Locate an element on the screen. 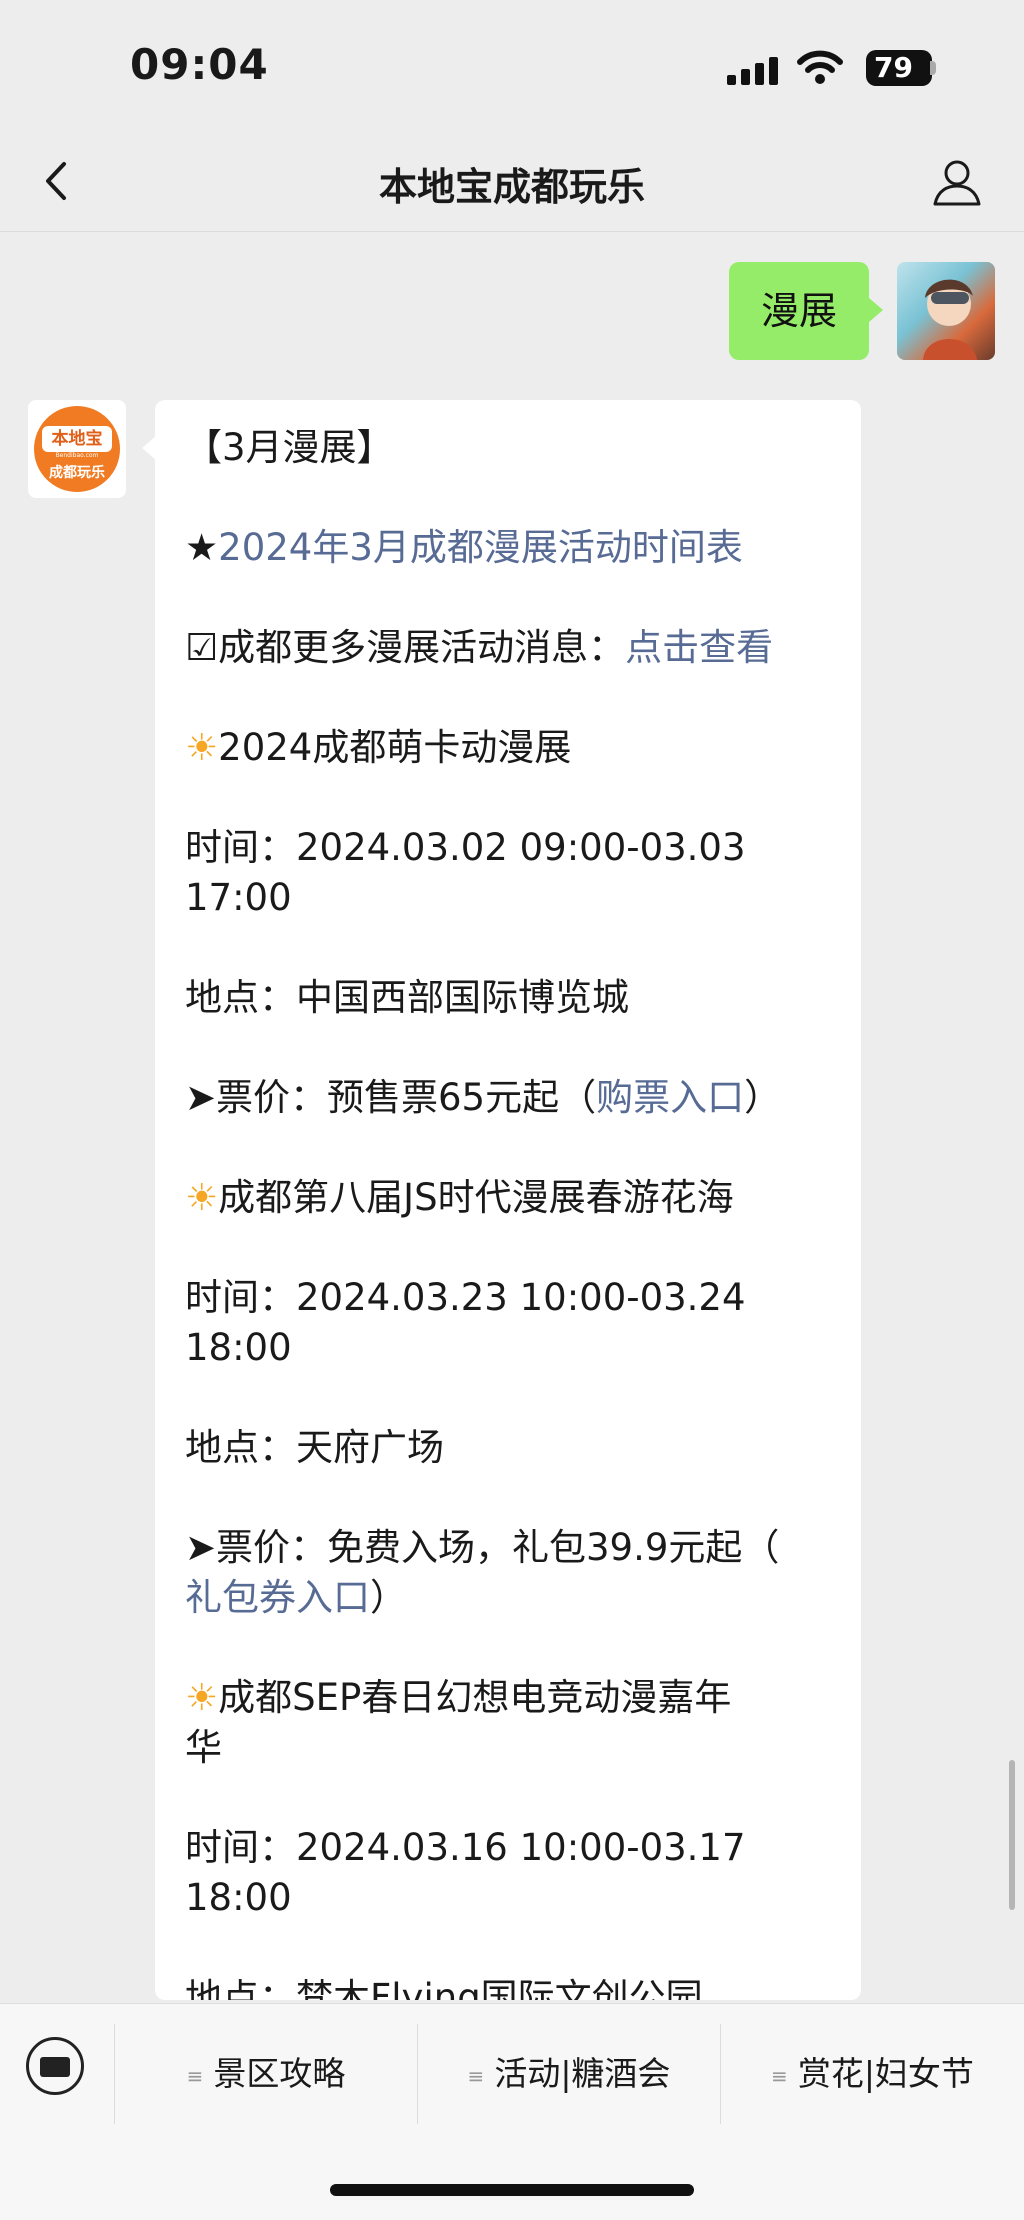 The width and height of the screenshot is (1024, 2220). menu-item-events: ≡ 活动|糖酒会 is located at coordinates (569, 2074).